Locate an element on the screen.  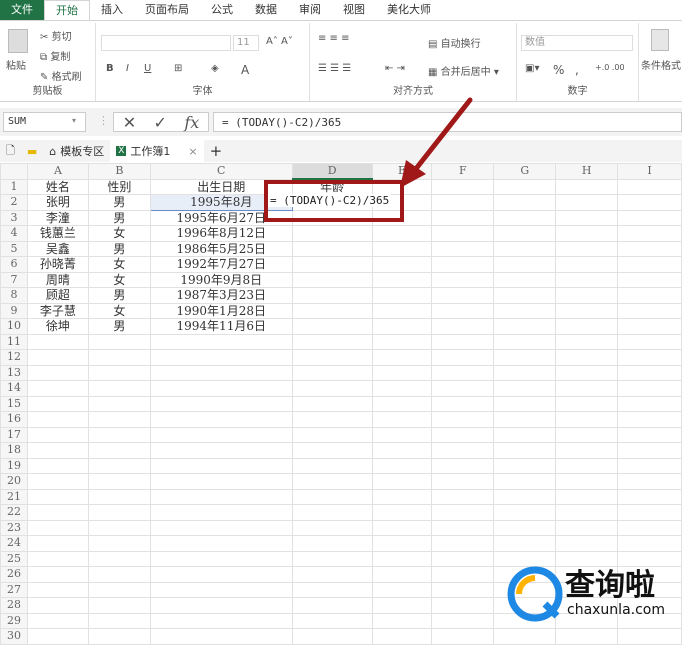
cell-a9: 李子慧 is located at coordinates (57, 310).